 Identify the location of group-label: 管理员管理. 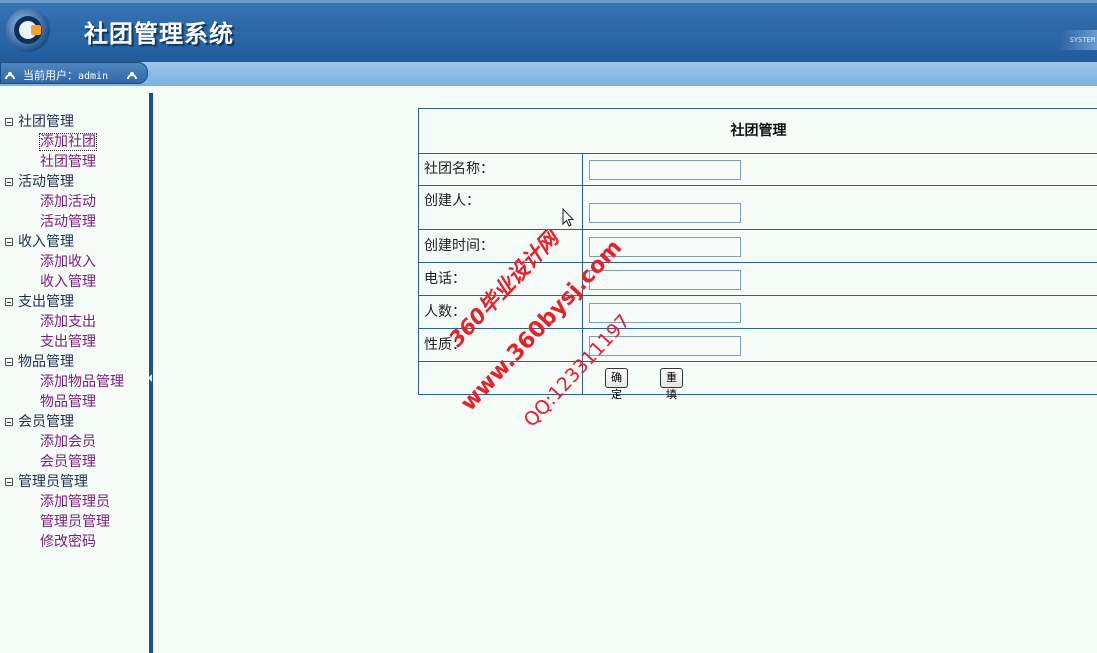
(53, 482).